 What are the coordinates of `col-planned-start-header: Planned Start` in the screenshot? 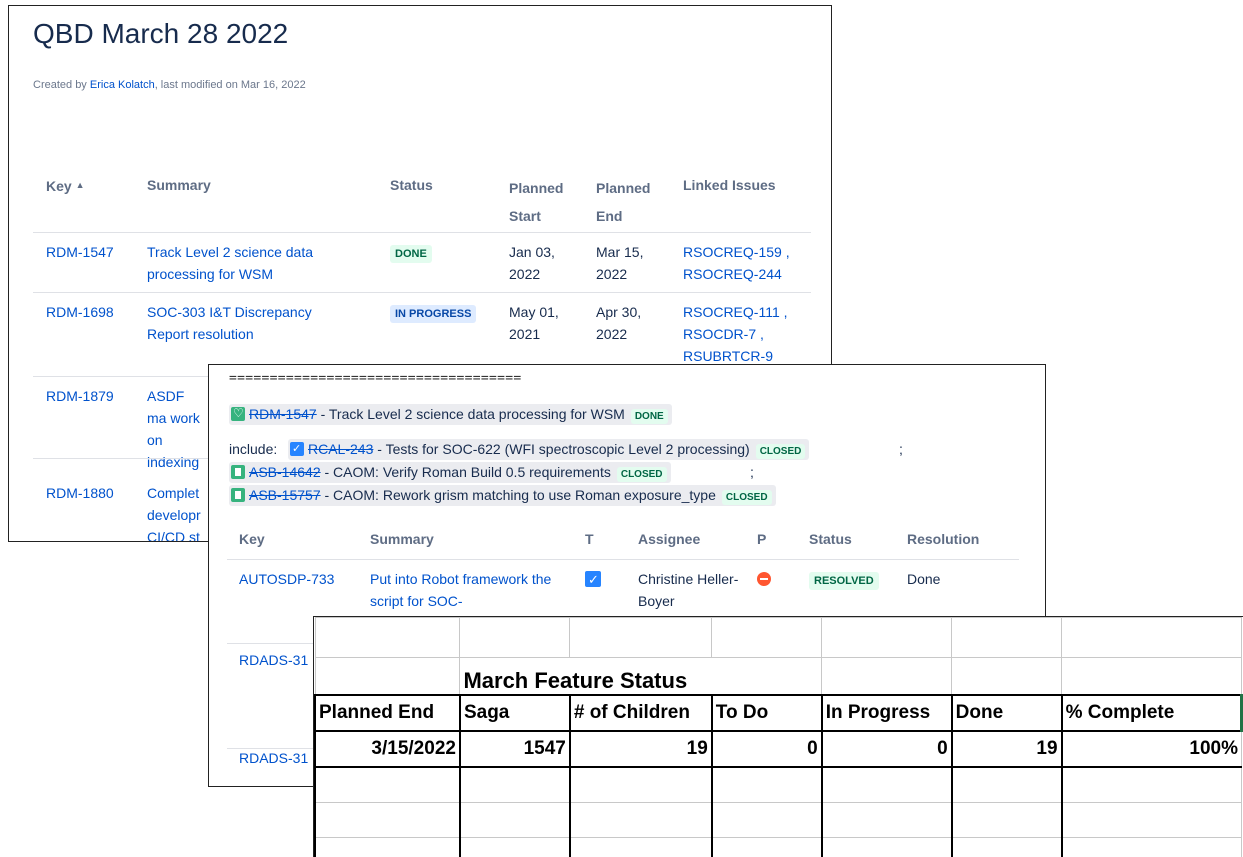 It's located at (552, 203).